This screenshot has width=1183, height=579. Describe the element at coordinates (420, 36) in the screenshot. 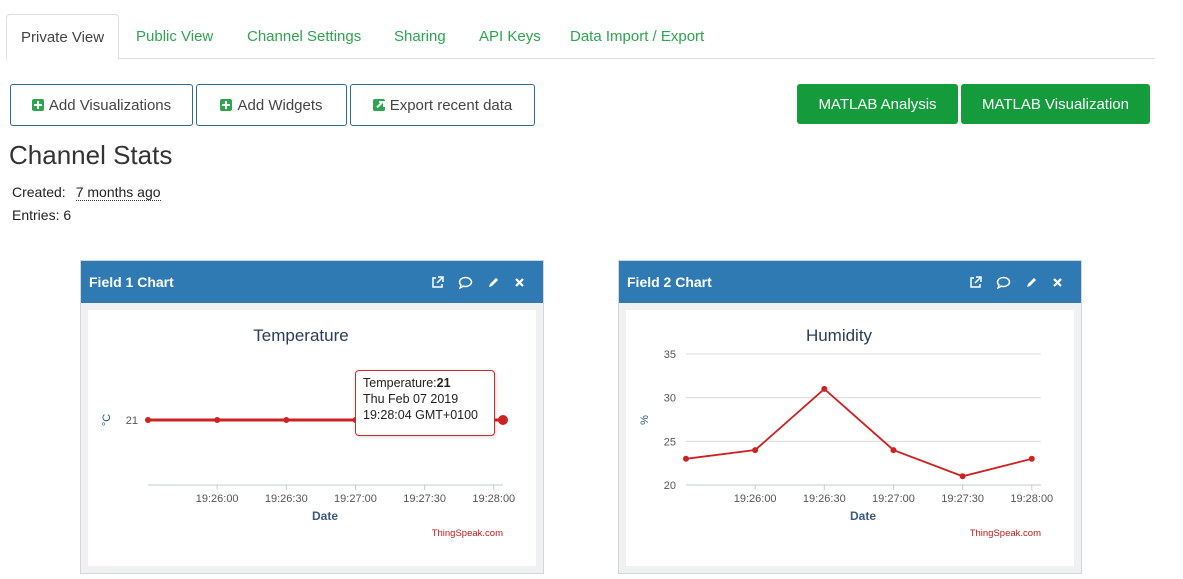

I see `tab-sharing: Sharing` at that location.